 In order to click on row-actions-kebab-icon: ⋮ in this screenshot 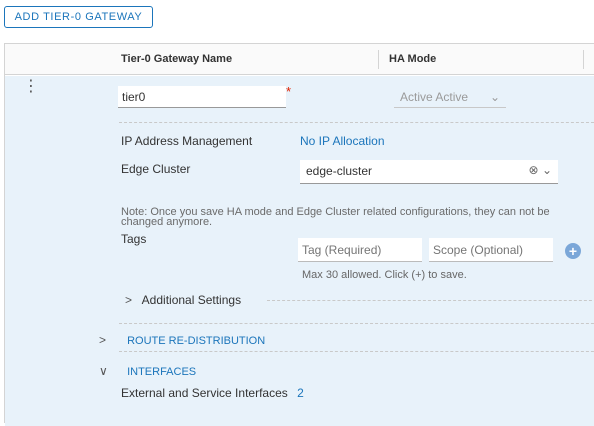, I will do `click(31, 87)`.